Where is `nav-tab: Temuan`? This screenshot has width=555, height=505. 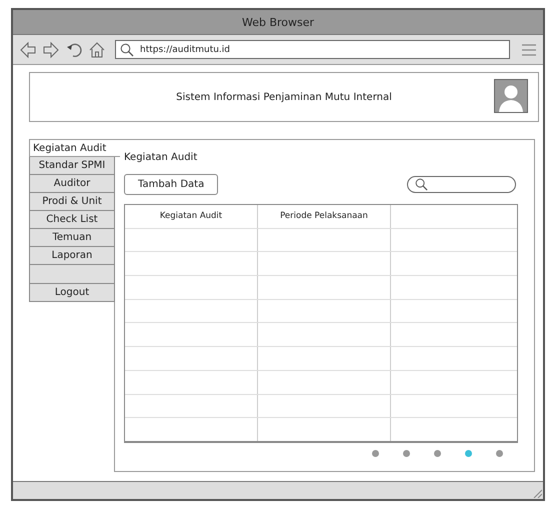
nav-tab: Temuan is located at coordinates (72, 238).